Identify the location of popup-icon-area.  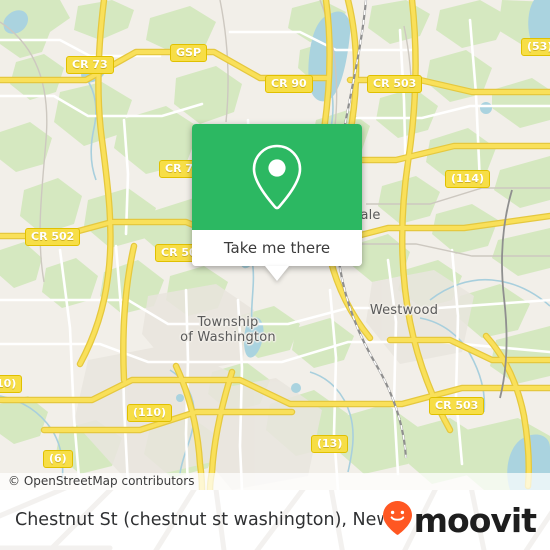
(277, 177).